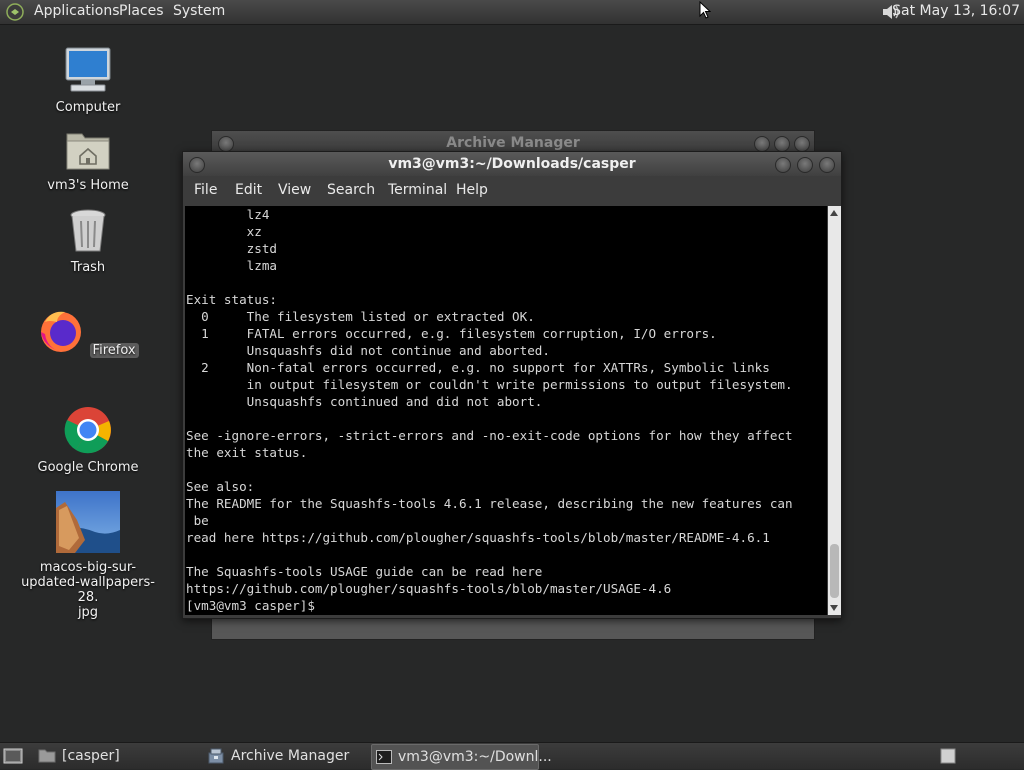  I want to click on home-folder-icon, so click(88, 151).